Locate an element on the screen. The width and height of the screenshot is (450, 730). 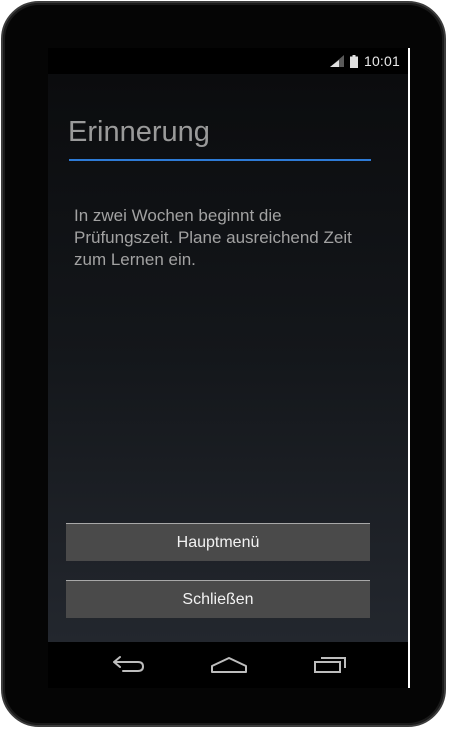
recent-apps-button is located at coordinates (330, 665).